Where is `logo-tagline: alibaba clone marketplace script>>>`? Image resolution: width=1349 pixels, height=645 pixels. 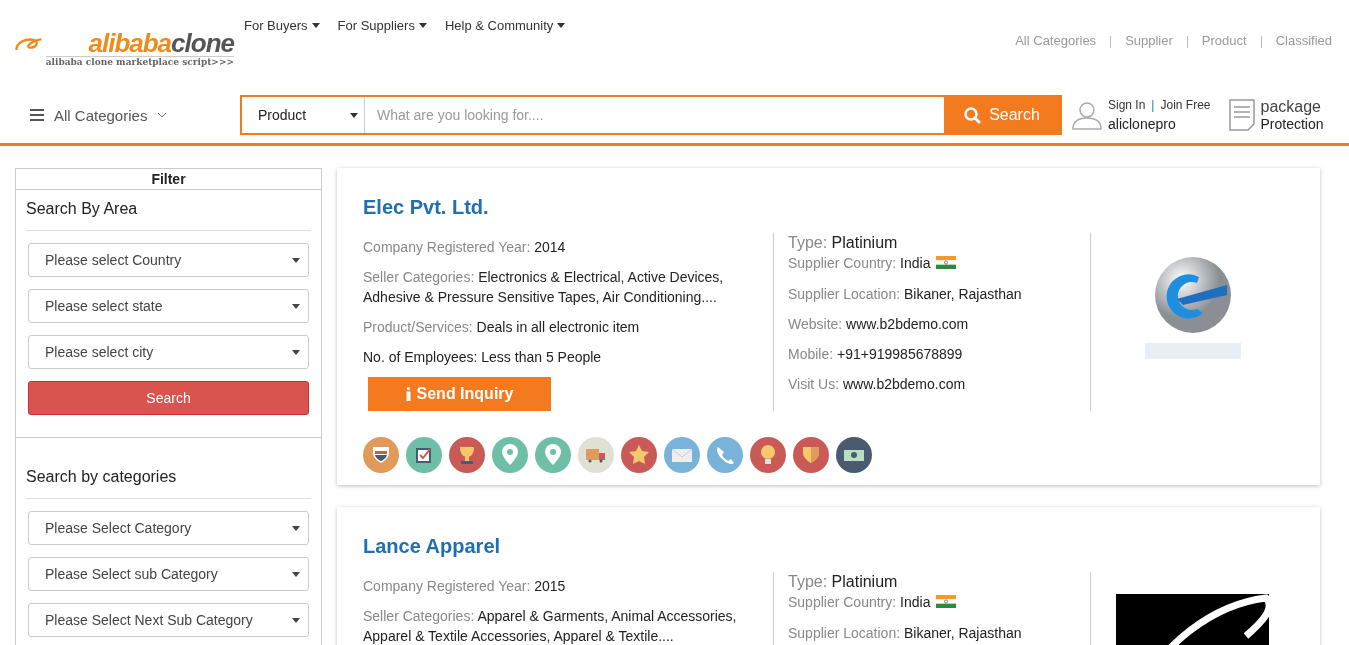
logo-tagline: alibaba clone marketplace script>>> is located at coordinates (139, 61).